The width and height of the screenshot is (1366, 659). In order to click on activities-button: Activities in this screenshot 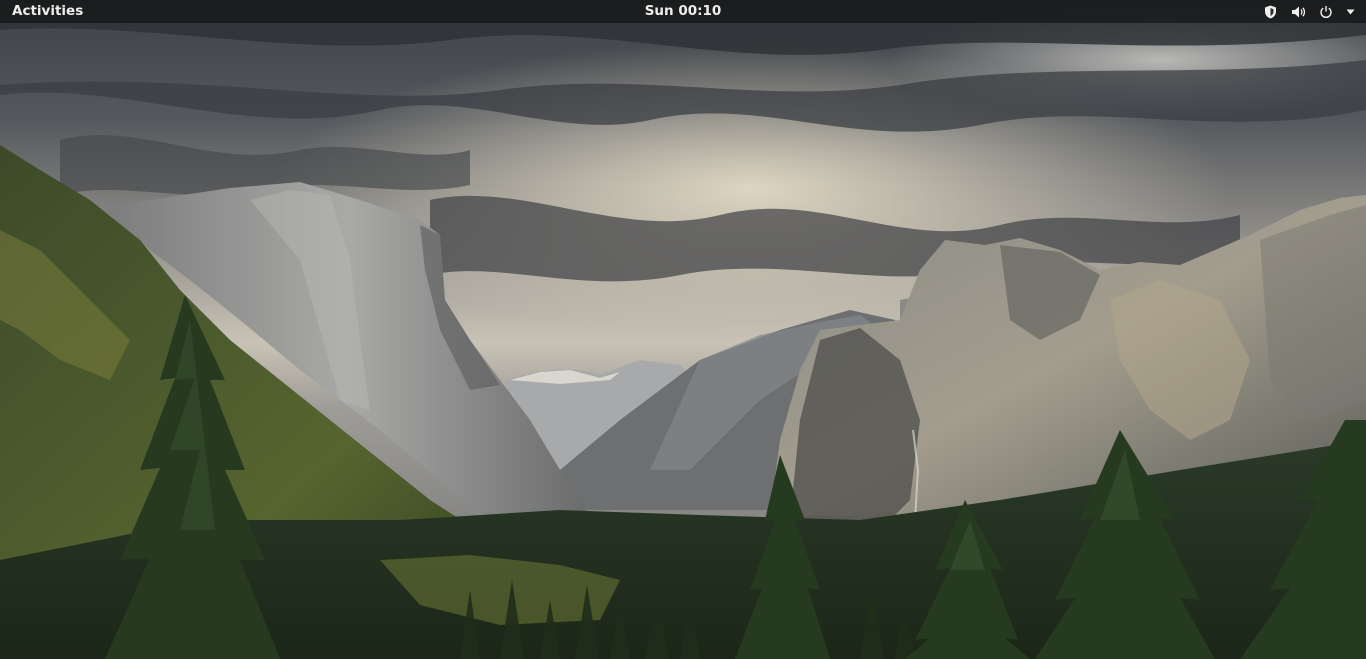, I will do `click(47, 11)`.